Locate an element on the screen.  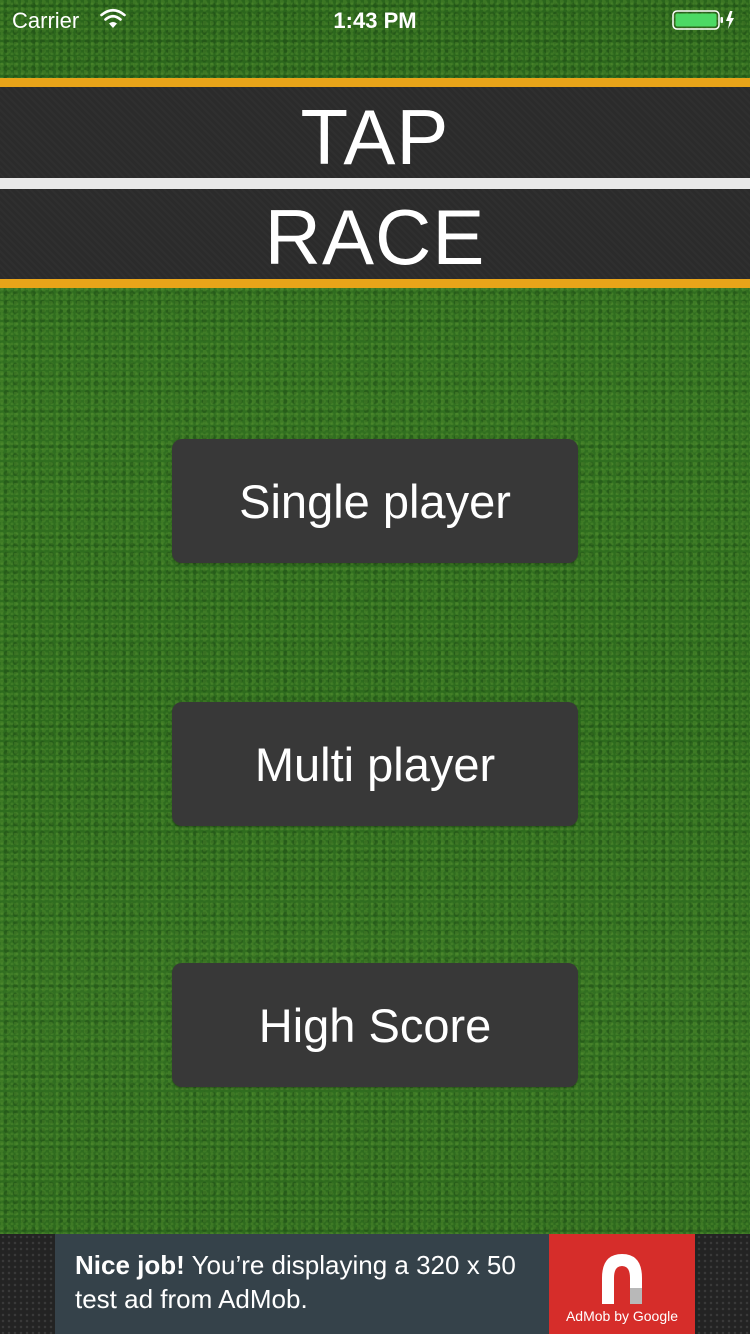
multi-player-button: Multi player is located at coordinates (375, 764).